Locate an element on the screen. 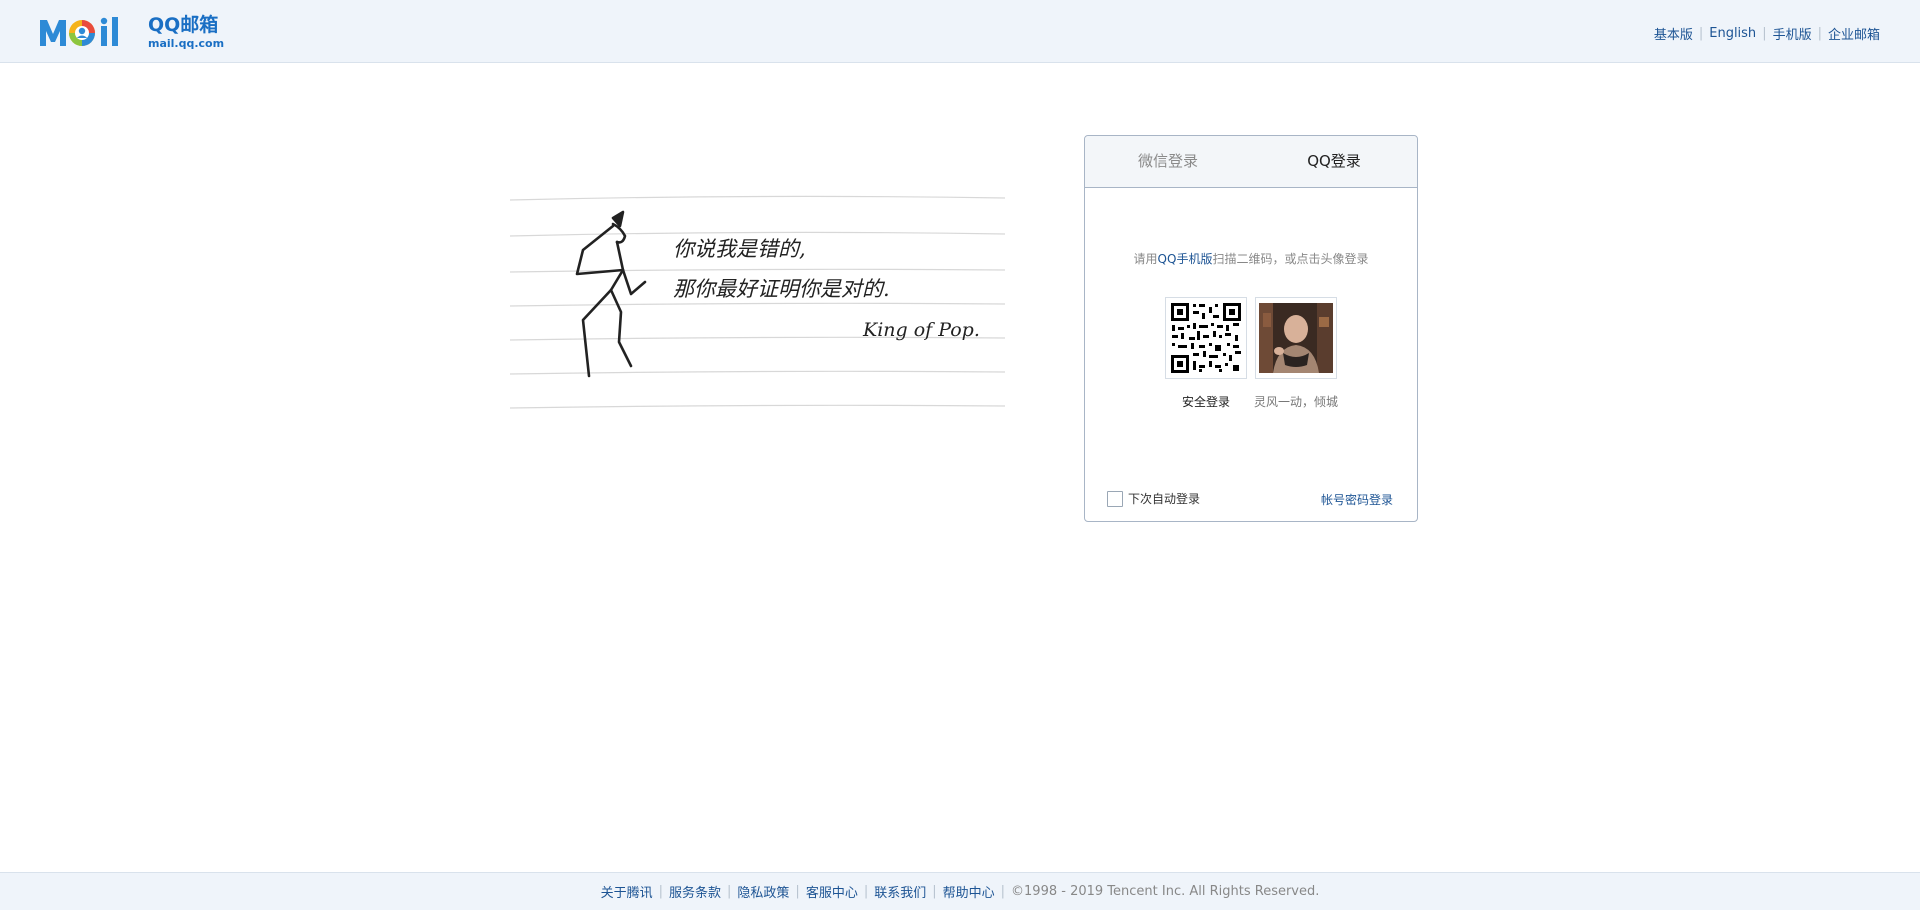  auto-login-option: 下次自动登录 is located at coordinates (1153, 498).